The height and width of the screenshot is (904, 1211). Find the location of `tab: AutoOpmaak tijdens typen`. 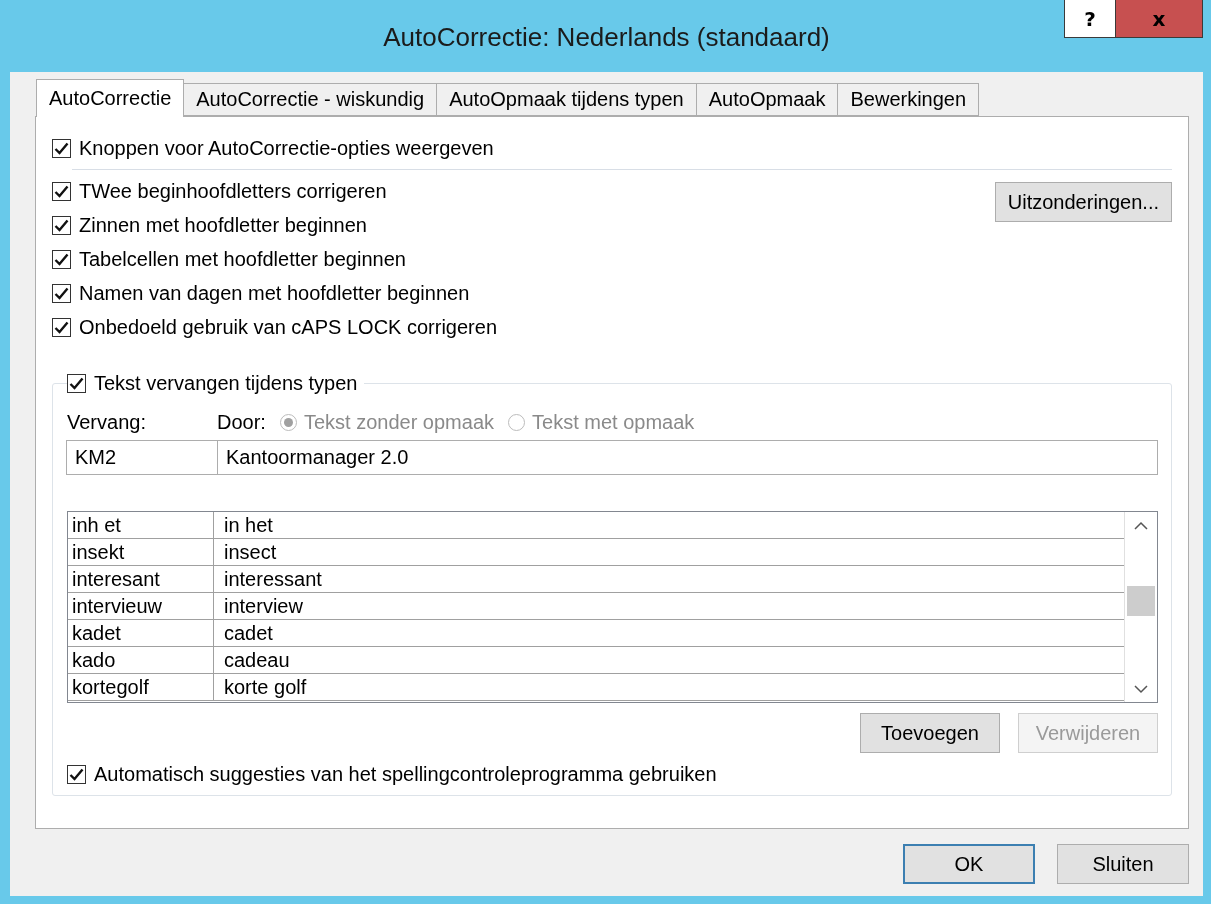

tab: AutoOpmaak tijdens typen is located at coordinates (566, 99).